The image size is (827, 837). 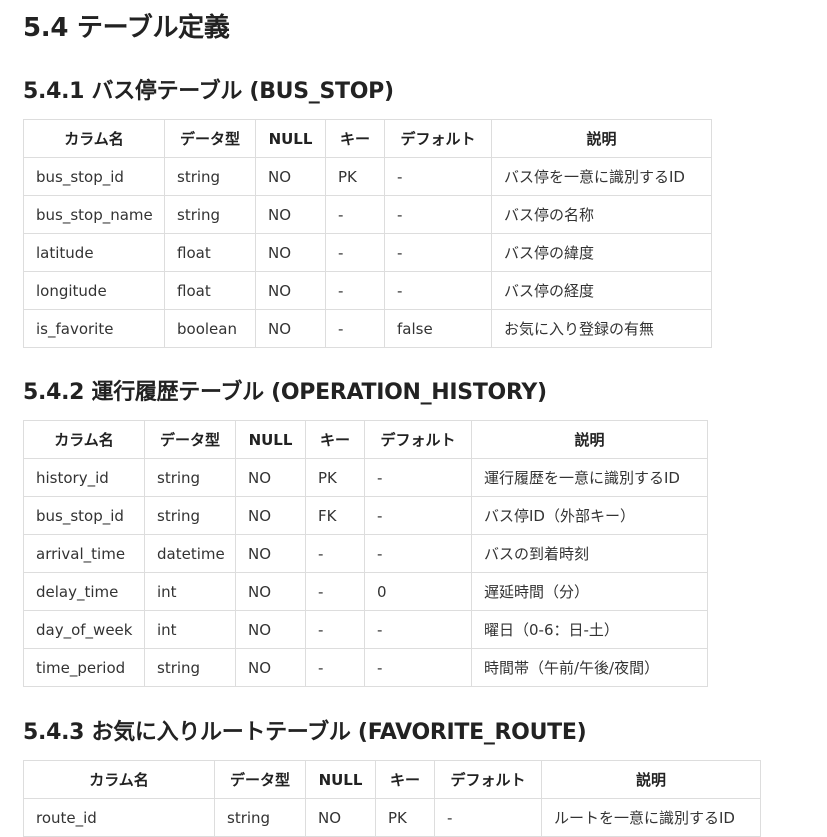 What do you see at coordinates (94, 328) in the screenshot?
I see `table-cell: is_favorite` at bounding box center [94, 328].